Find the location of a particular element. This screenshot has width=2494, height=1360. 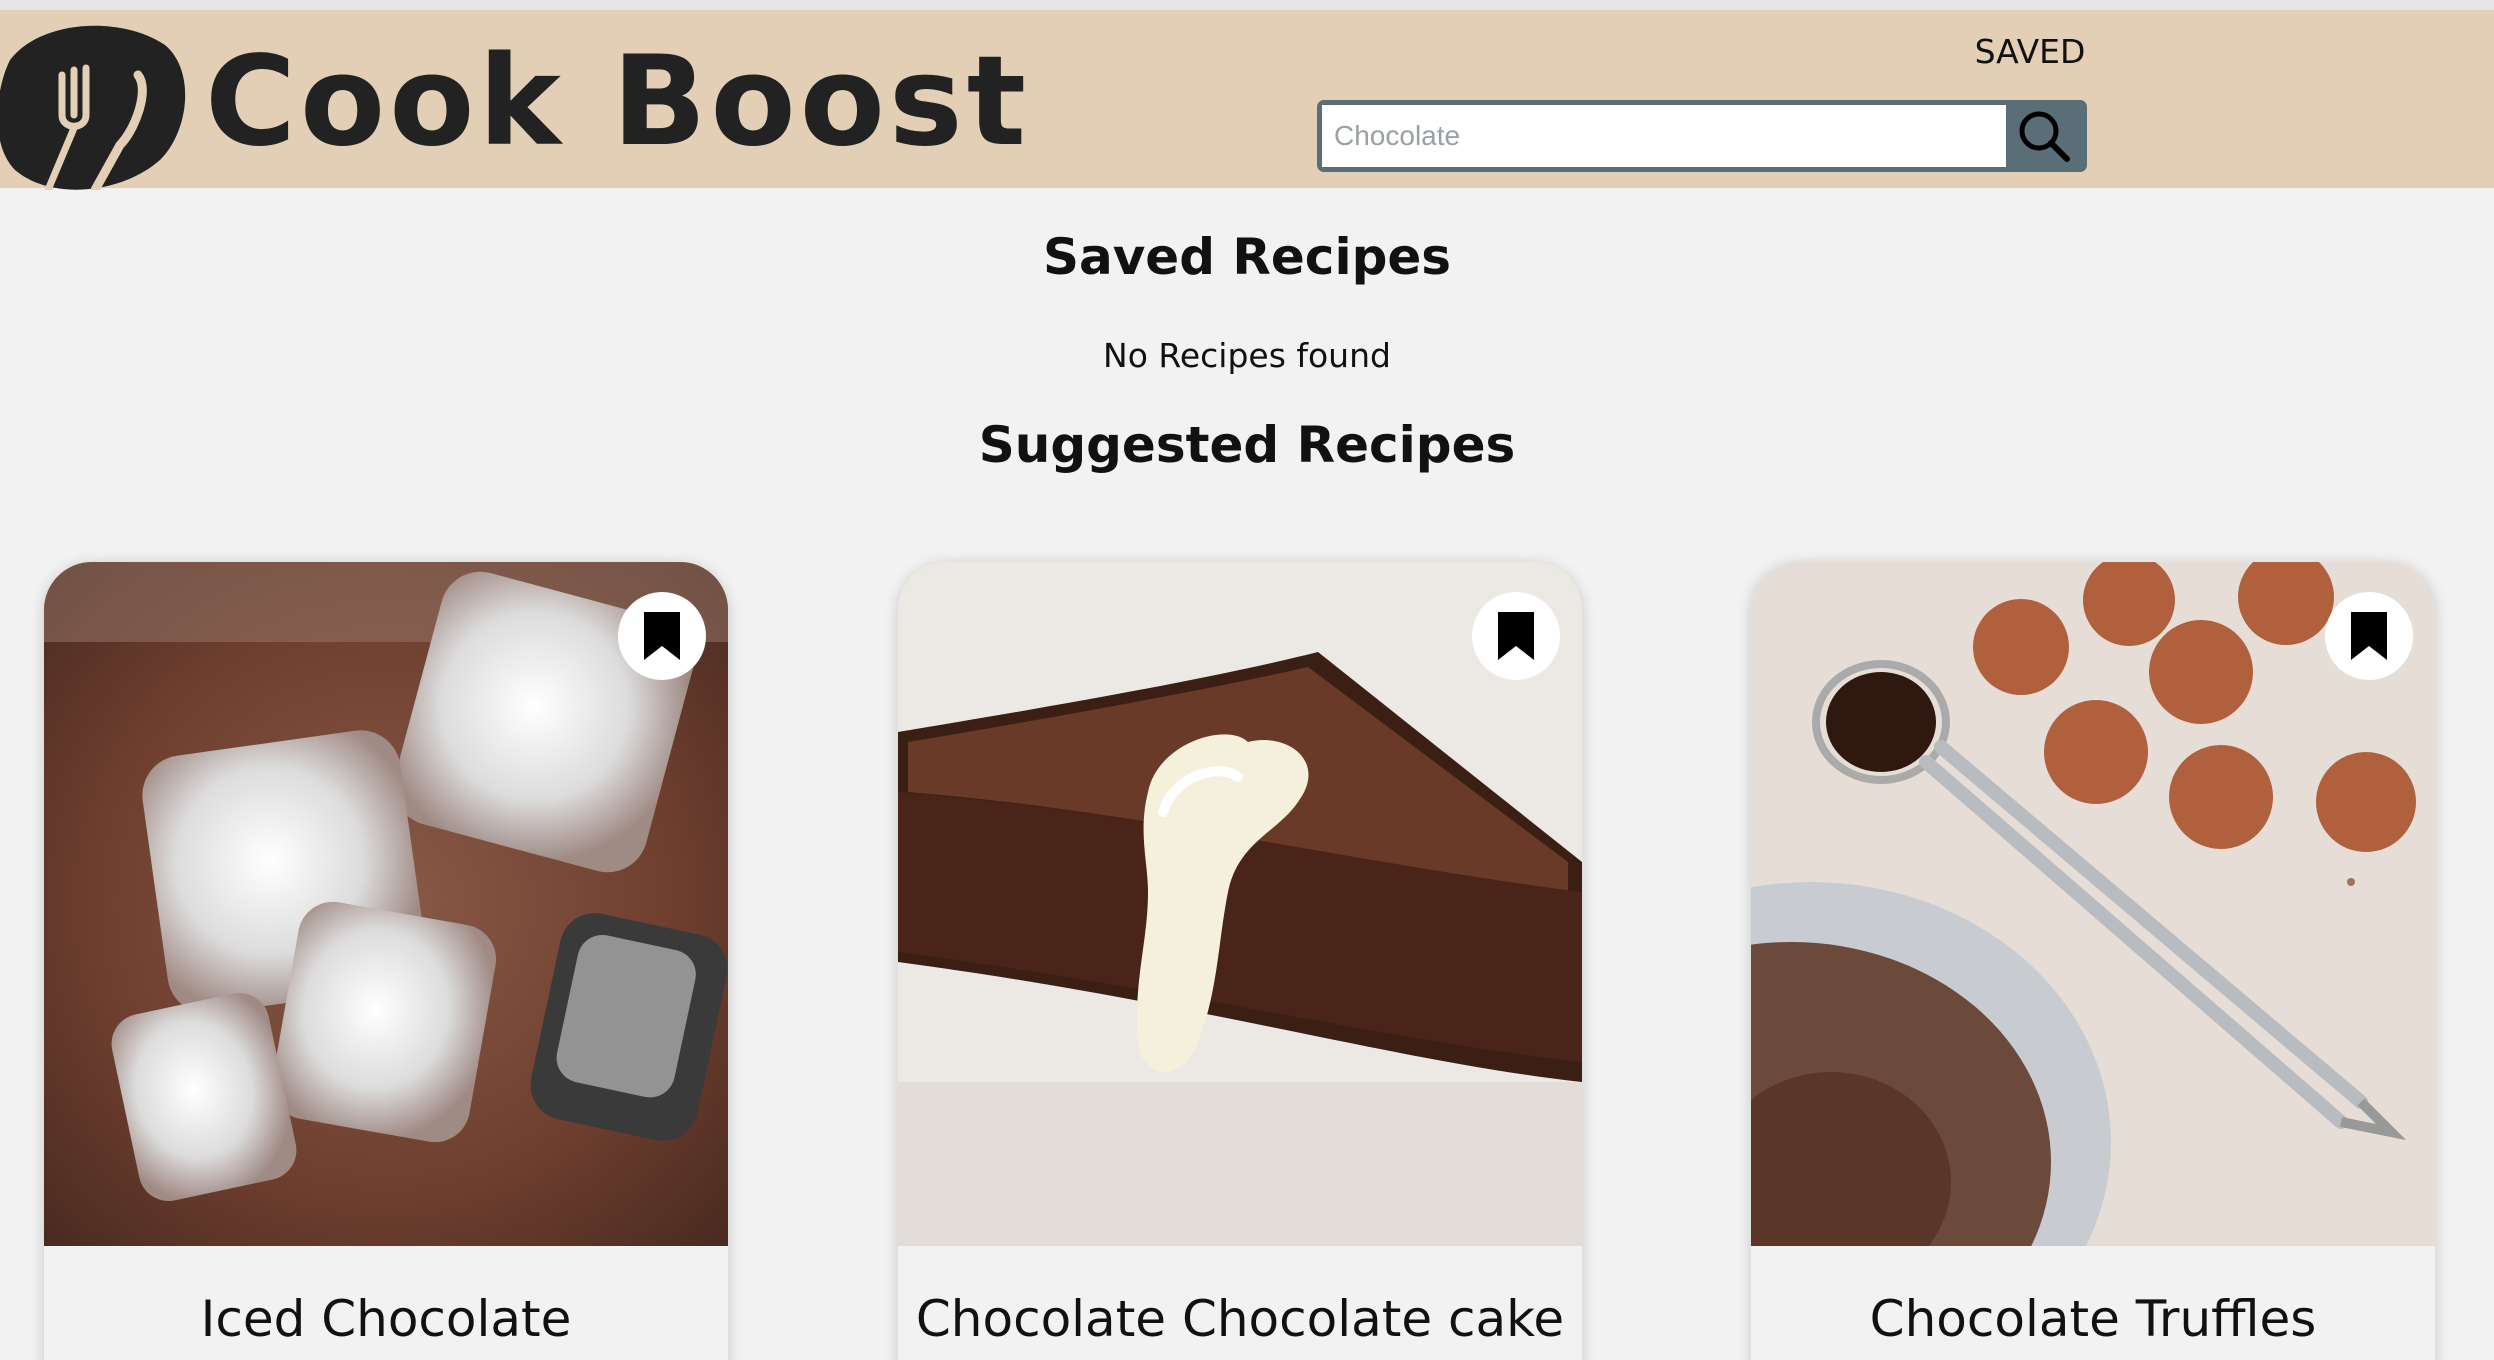

search-button is located at coordinates (2044, 136).